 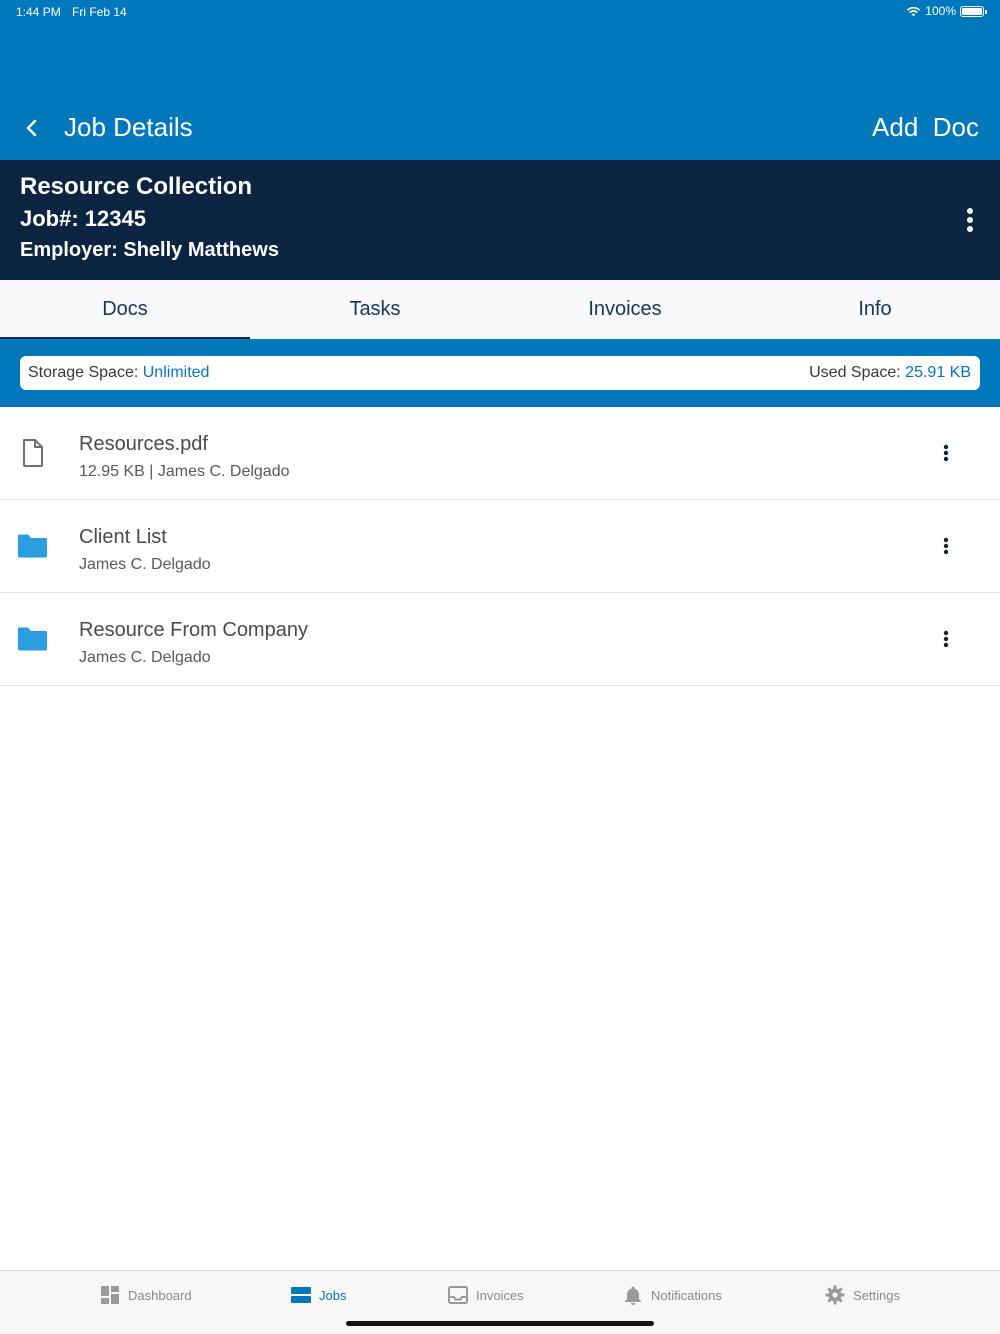 I want to click on back-button, so click(x=32, y=128).